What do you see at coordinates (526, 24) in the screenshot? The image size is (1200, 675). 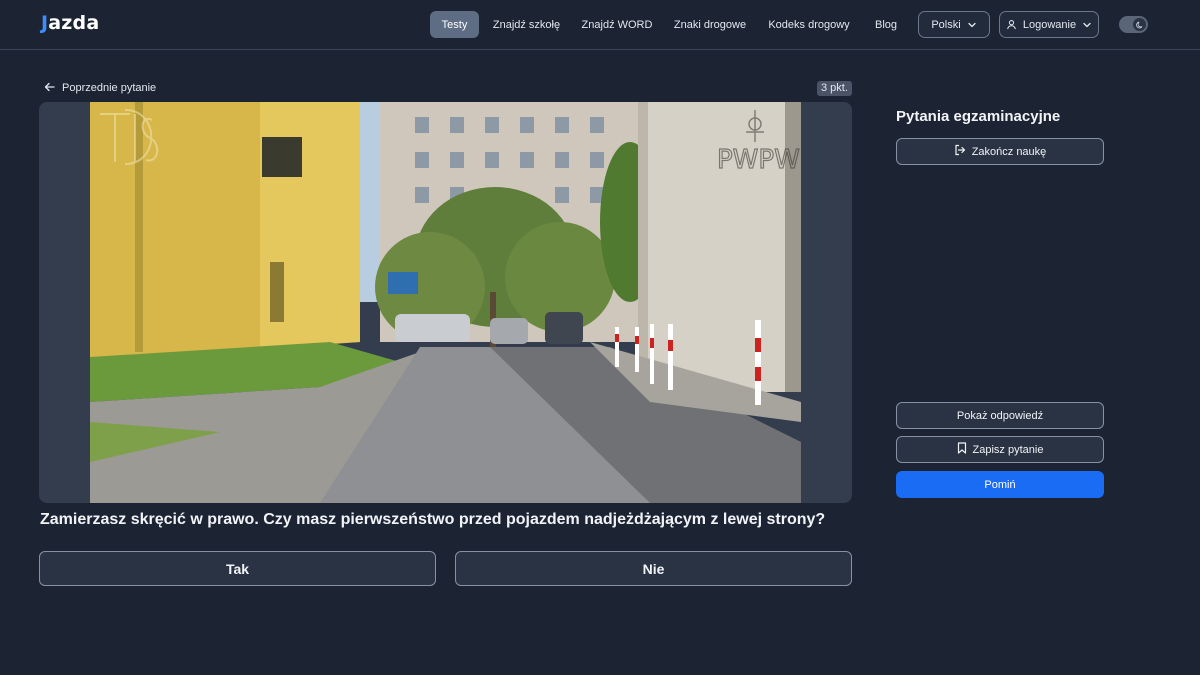 I see `nav-znajdz-szkole: Znajdź szkołę` at bounding box center [526, 24].